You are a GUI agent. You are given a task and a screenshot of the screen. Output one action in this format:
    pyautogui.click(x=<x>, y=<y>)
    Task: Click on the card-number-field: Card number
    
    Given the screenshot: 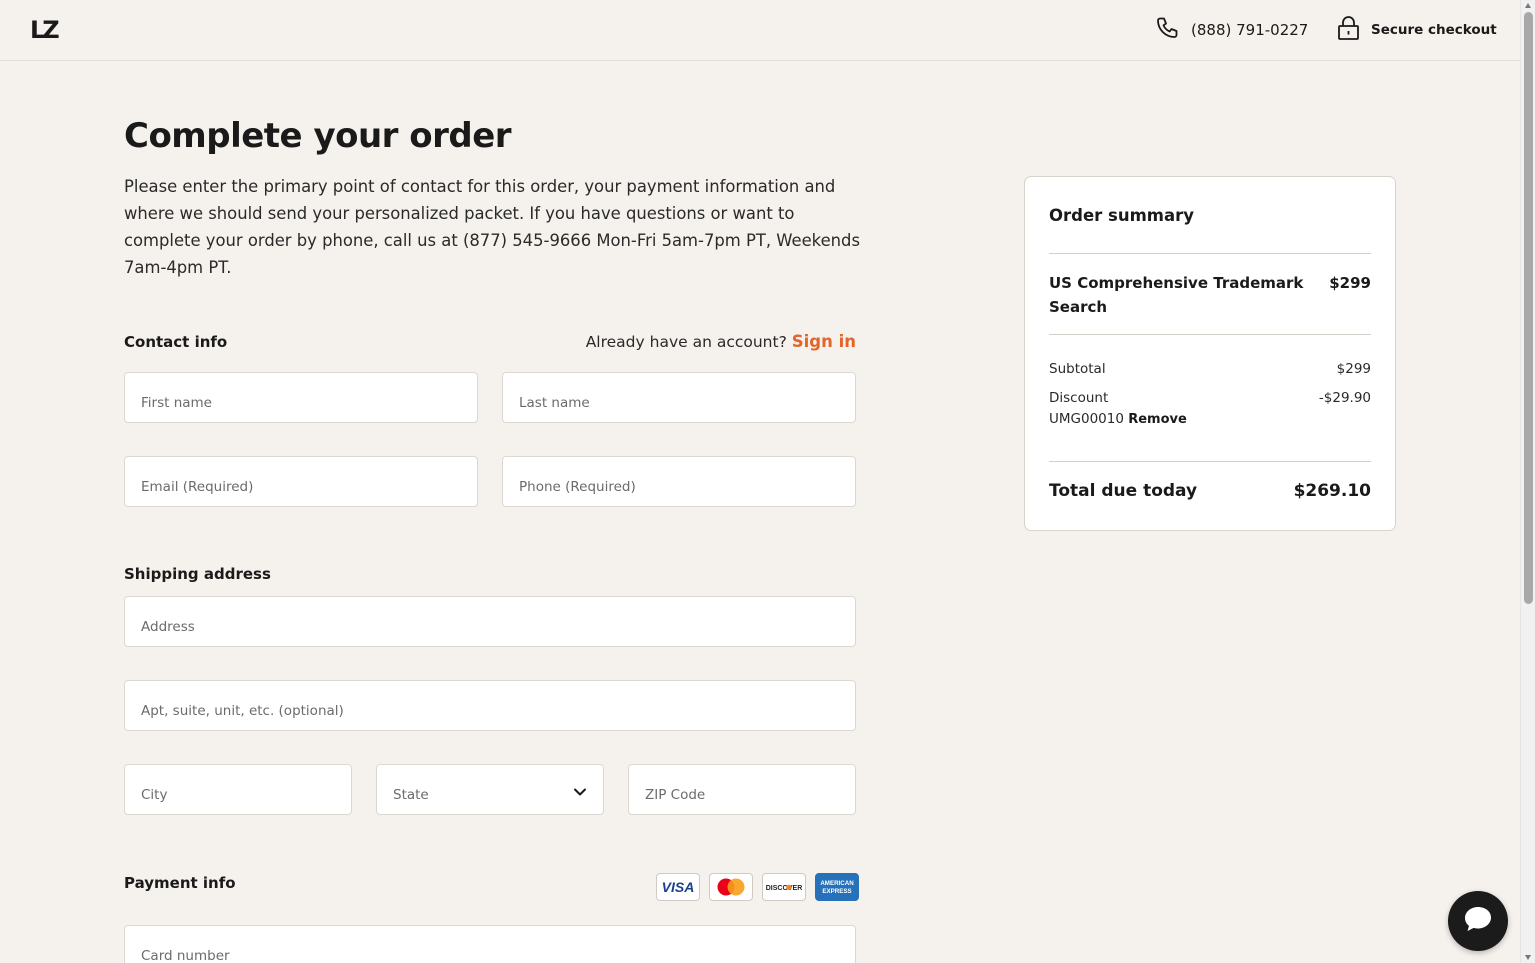 What is the action you would take?
    pyautogui.click(x=490, y=944)
    